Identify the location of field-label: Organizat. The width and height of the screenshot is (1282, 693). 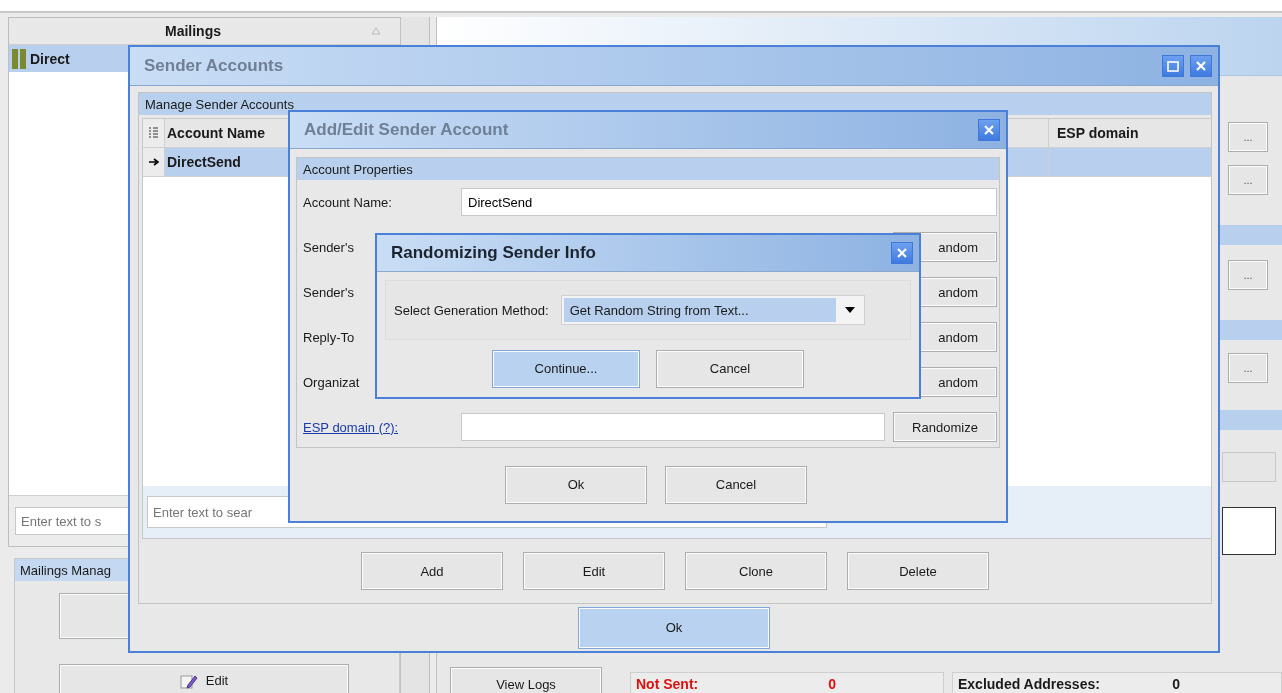
(332, 382).